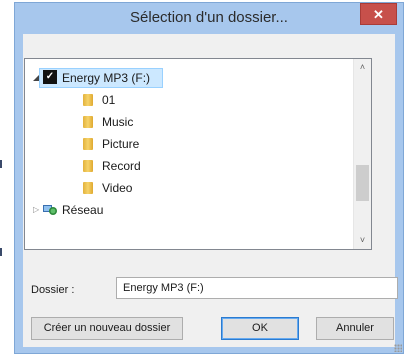 The width and height of the screenshot is (414, 356). What do you see at coordinates (50, 210) in the screenshot?
I see `network-globe-icon` at bounding box center [50, 210].